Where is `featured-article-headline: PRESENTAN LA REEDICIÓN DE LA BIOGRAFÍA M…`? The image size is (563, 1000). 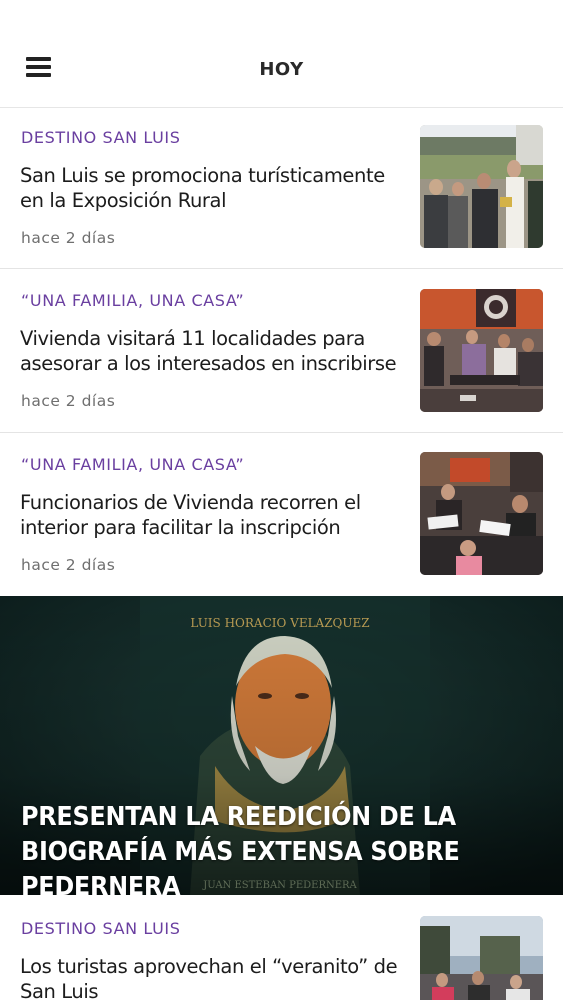
featured-article-headline: PRESENTAN LA REEDICIÓN DE LA BIOGRAFÍA M… is located at coordinates (265, 852).